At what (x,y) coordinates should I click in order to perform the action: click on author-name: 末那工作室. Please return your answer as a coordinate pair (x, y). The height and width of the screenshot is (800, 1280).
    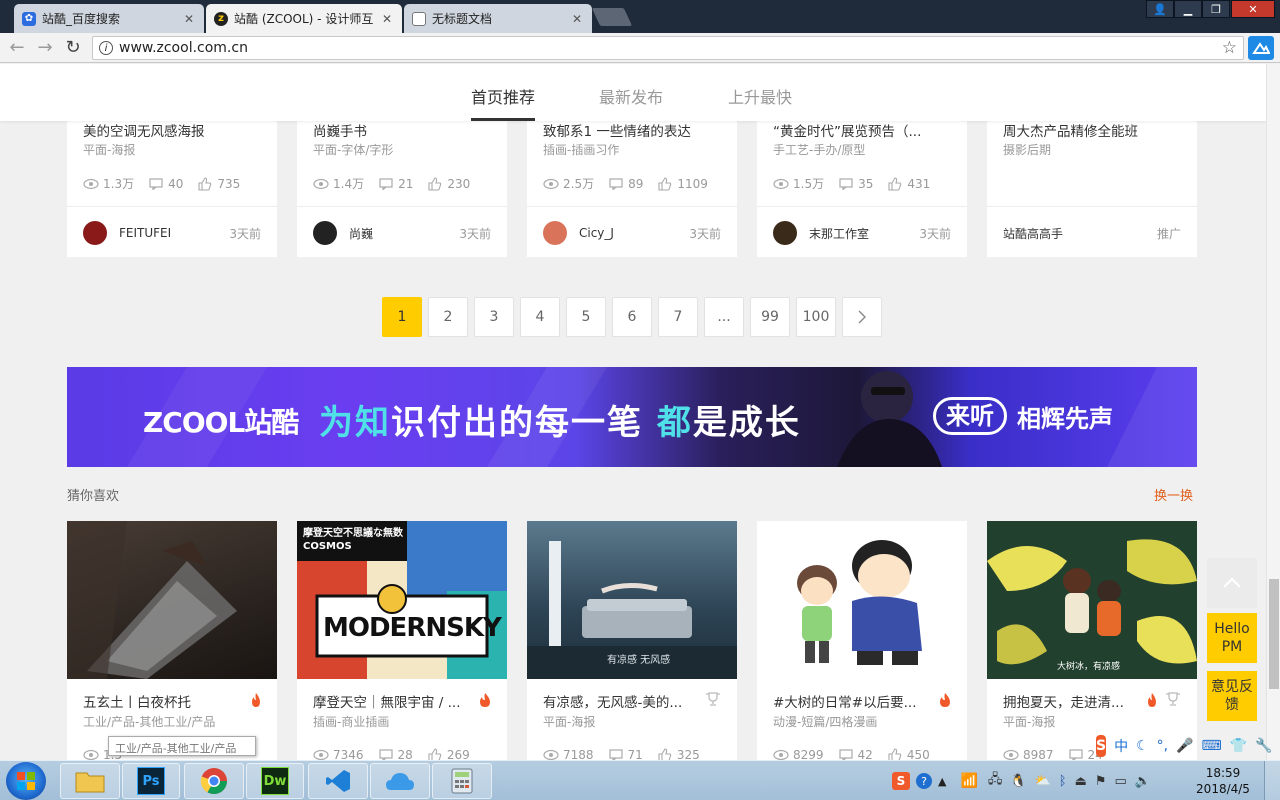
    Looking at the image, I should click on (839, 233).